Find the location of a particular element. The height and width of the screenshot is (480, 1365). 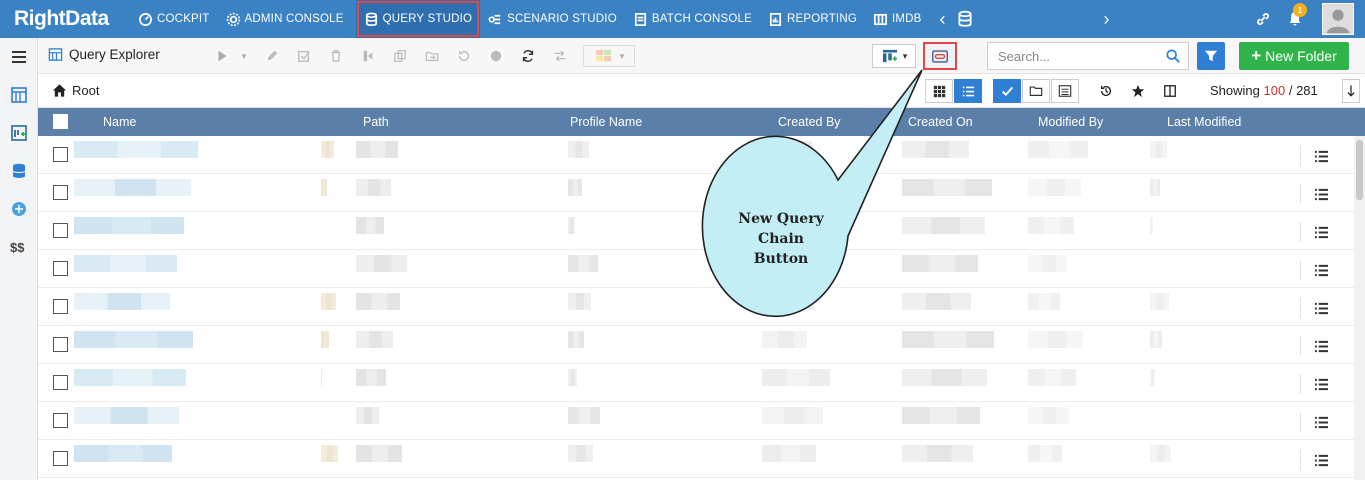

nav-reporting: REPORTING is located at coordinates (812, 19).